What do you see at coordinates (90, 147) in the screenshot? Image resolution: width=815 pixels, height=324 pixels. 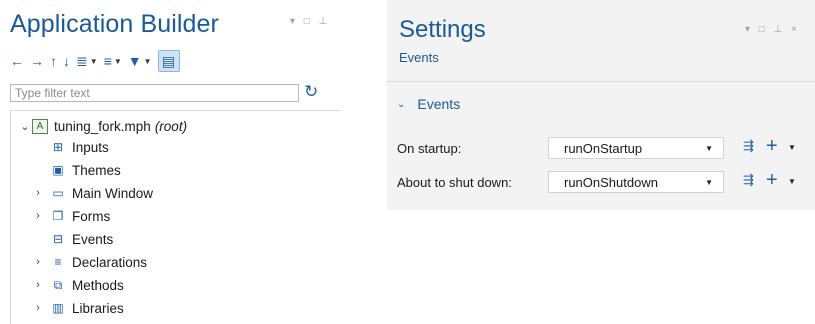 I see `tree-item-label: Inputs` at bounding box center [90, 147].